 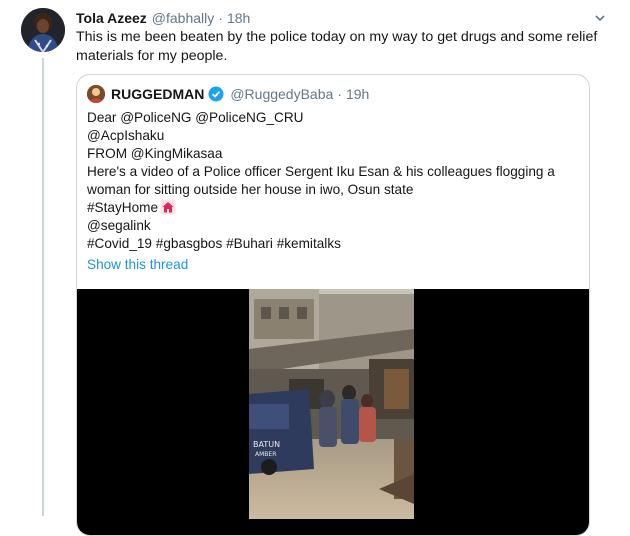 What do you see at coordinates (600, 18) in the screenshot?
I see `chevron-down-icon` at bounding box center [600, 18].